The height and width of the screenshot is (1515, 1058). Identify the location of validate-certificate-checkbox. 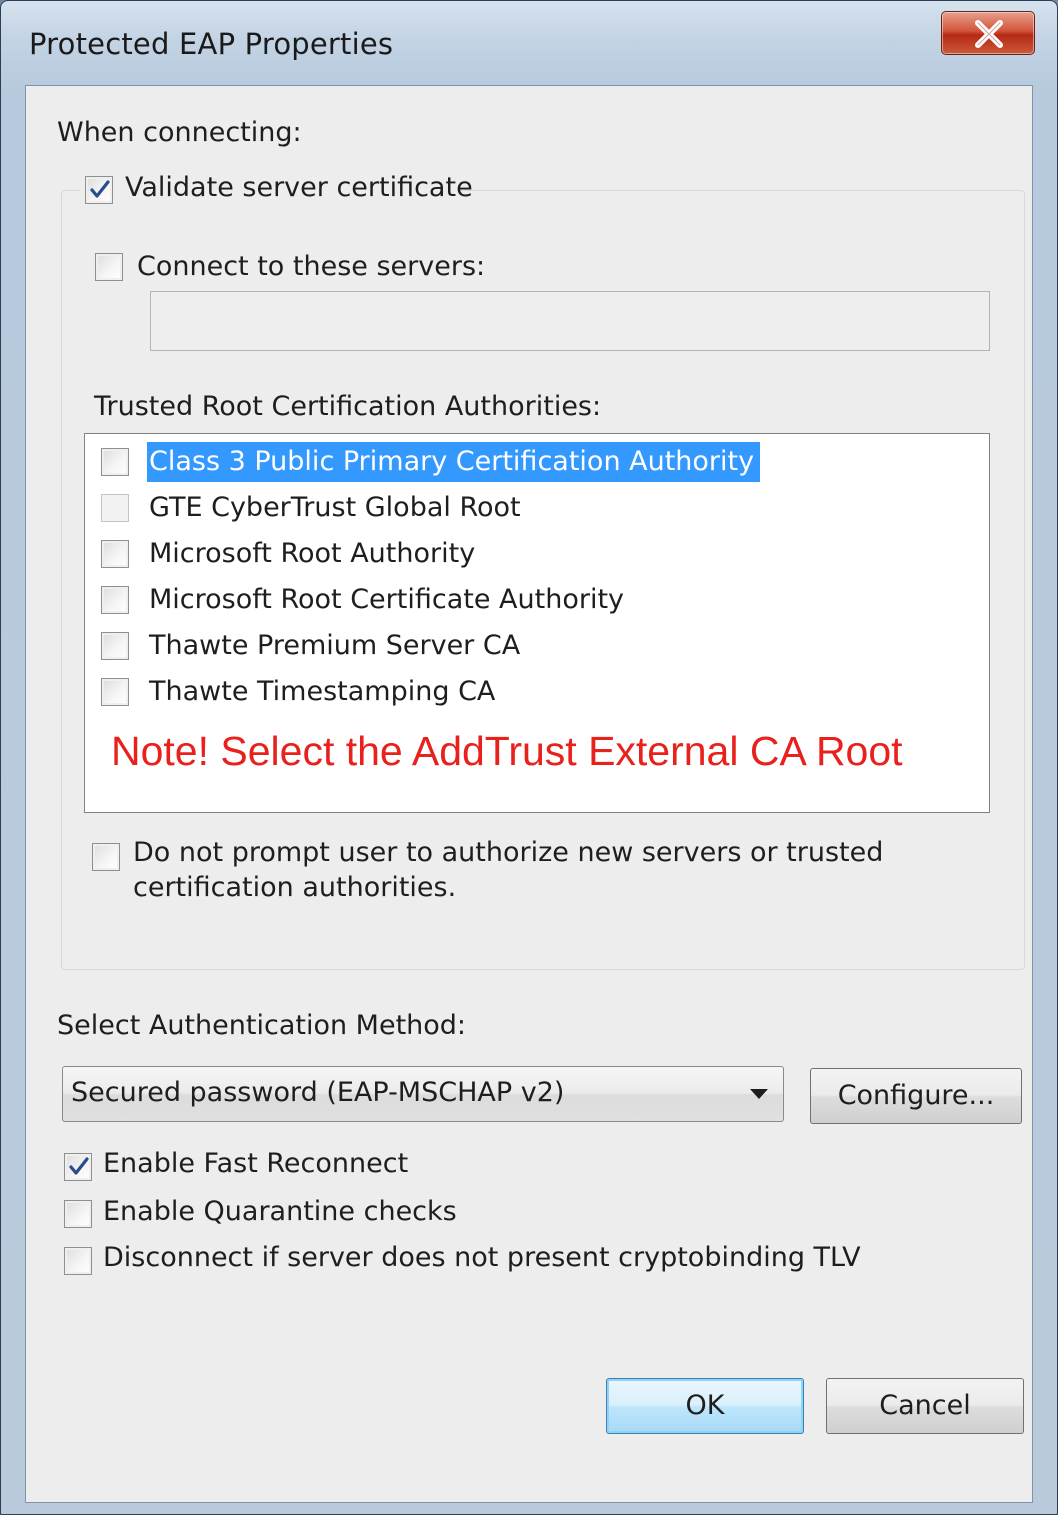
(99, 190).